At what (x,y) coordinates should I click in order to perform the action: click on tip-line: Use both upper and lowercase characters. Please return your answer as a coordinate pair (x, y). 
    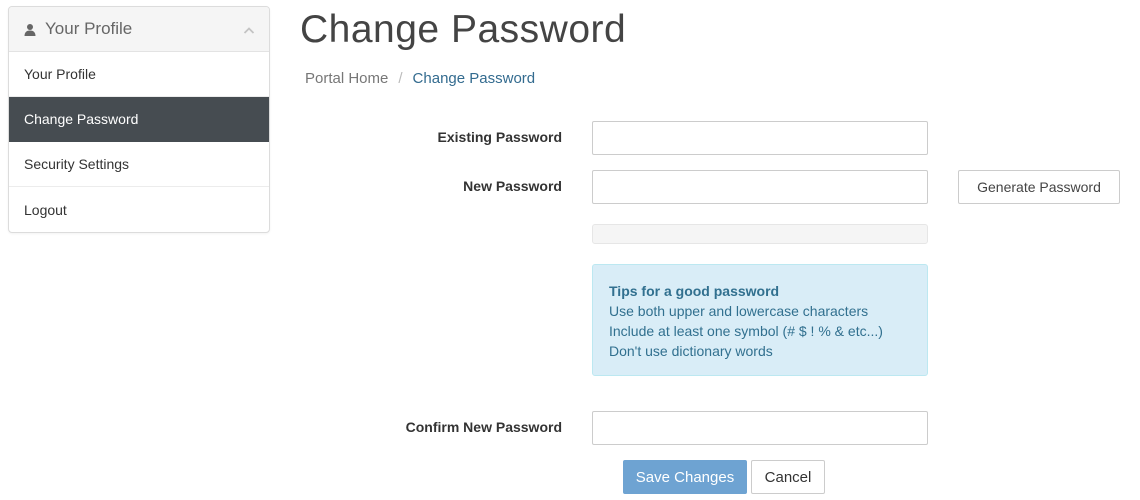
    Looking at the image, I should click on (739, 311).